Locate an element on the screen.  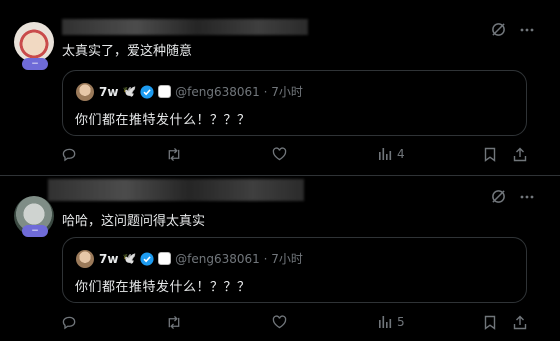
views-button: 4 is located at coordinates (391, 154).